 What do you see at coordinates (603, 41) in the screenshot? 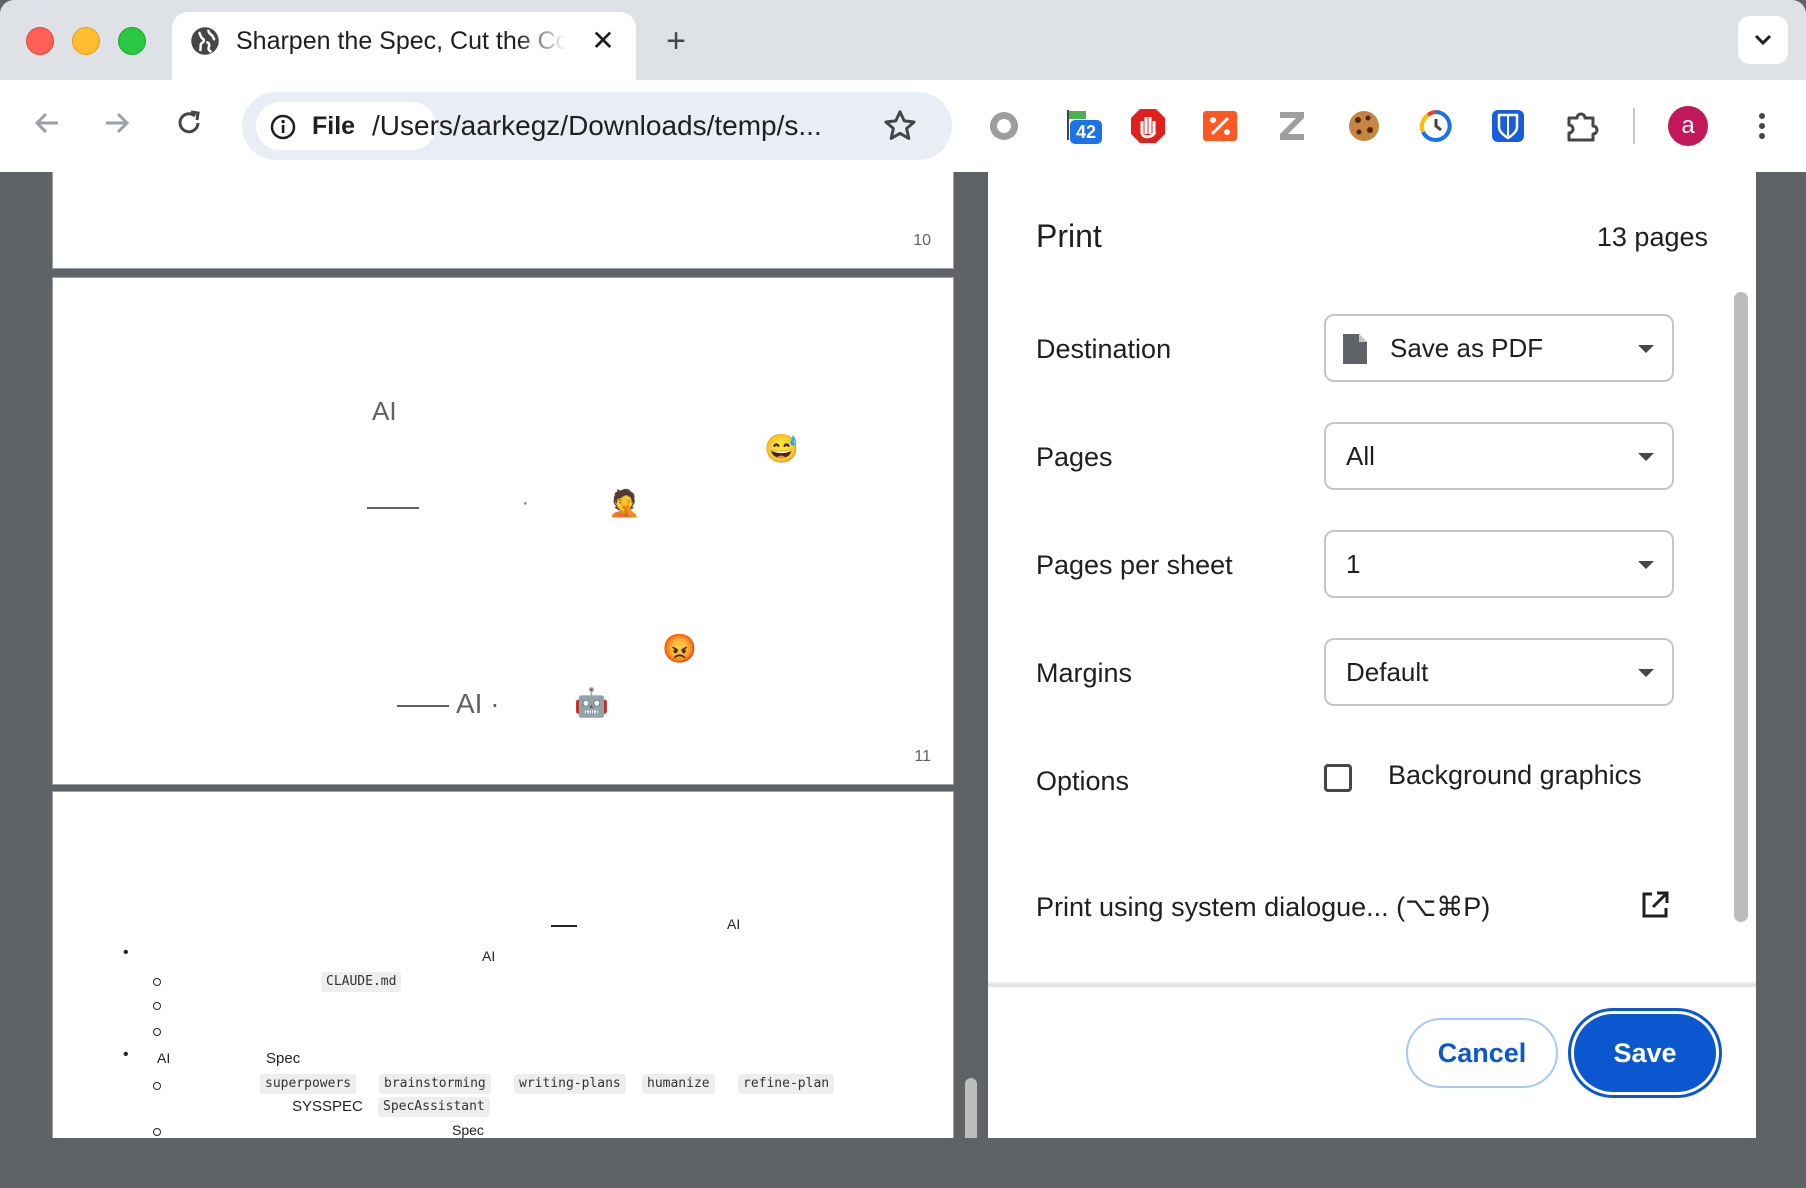
I see `tab-close-icon: ✕` at bounding box center [603, 41].